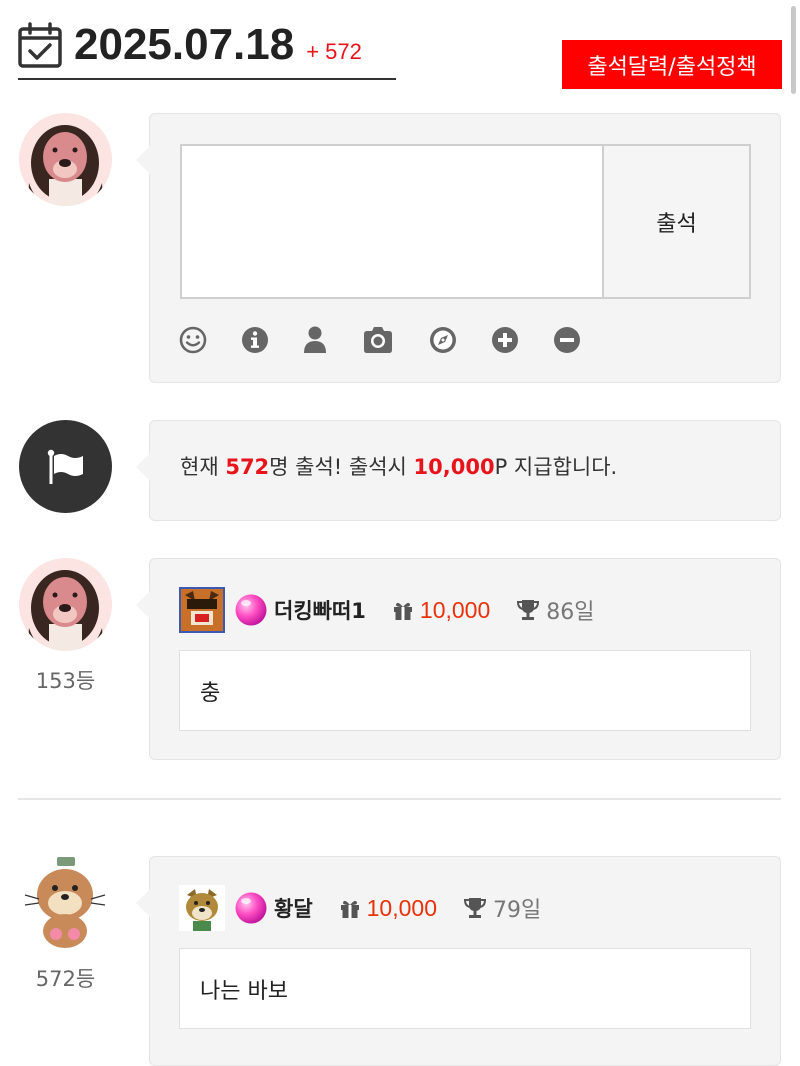 The image size is (800, 1066). What do you see at coordinates (203, 467) in the screenshot?
I see `notice-prefix: 현재` at bounding box center [203, 467].